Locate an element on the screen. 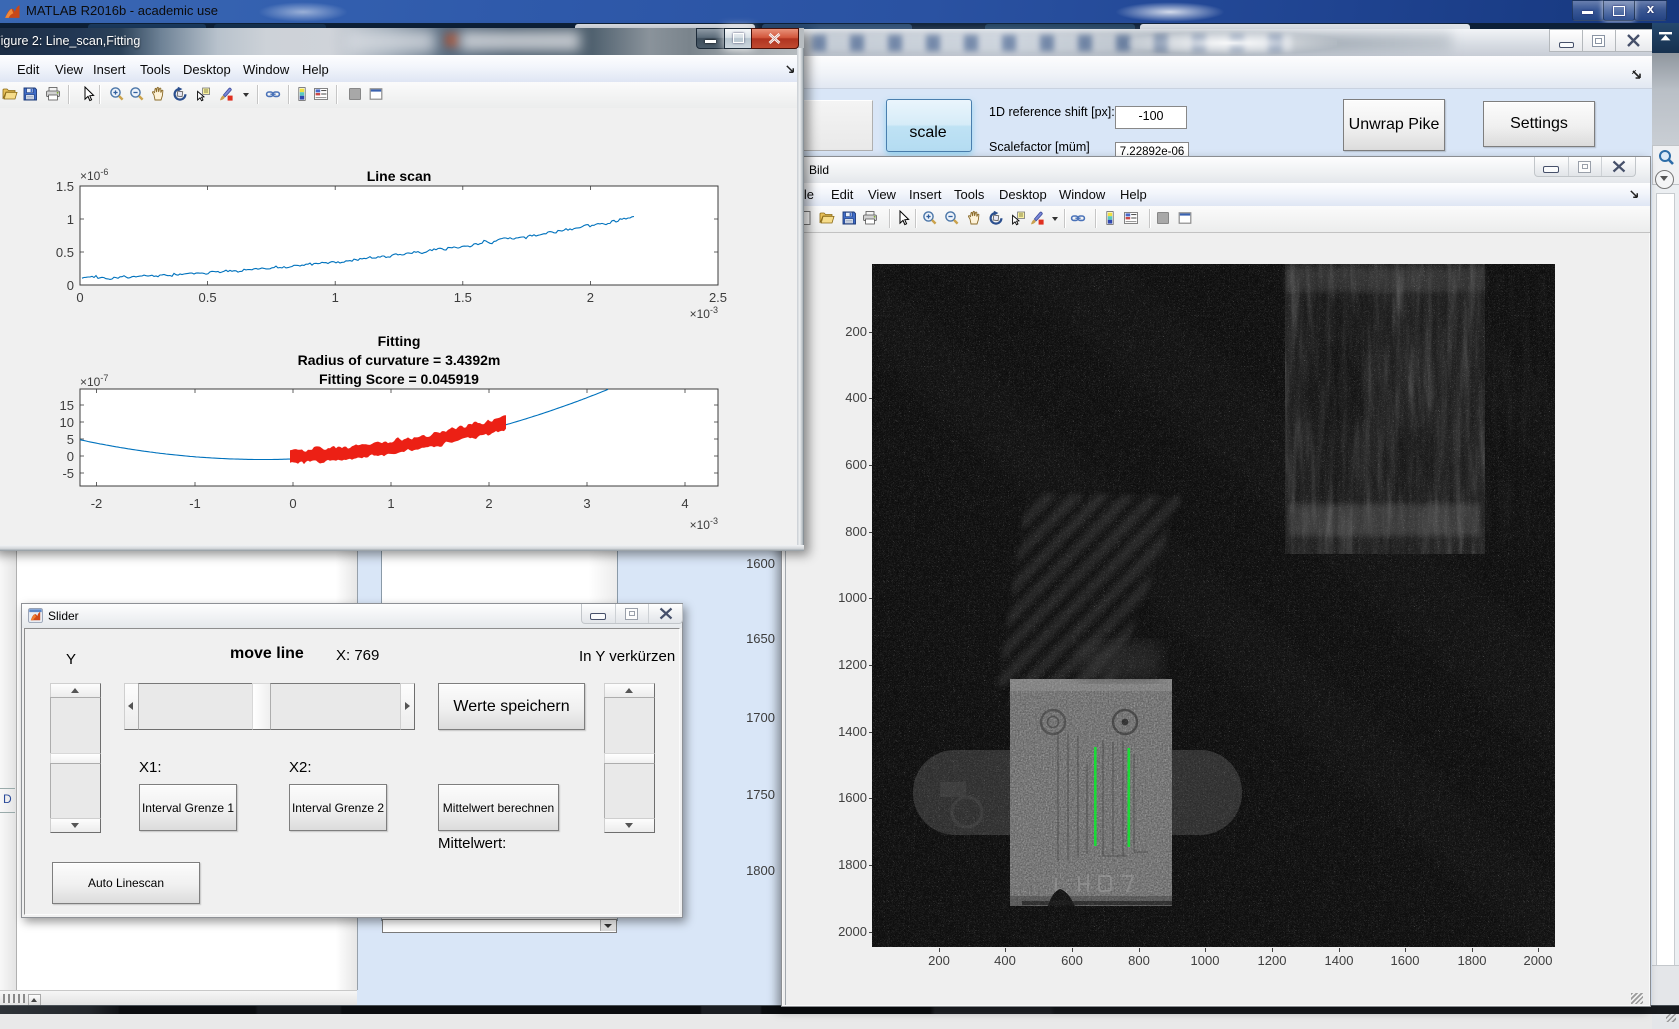 The height and width of the screenshot is (1029, 1679). svg-text: Fitting is located at coordinates (399, 341).